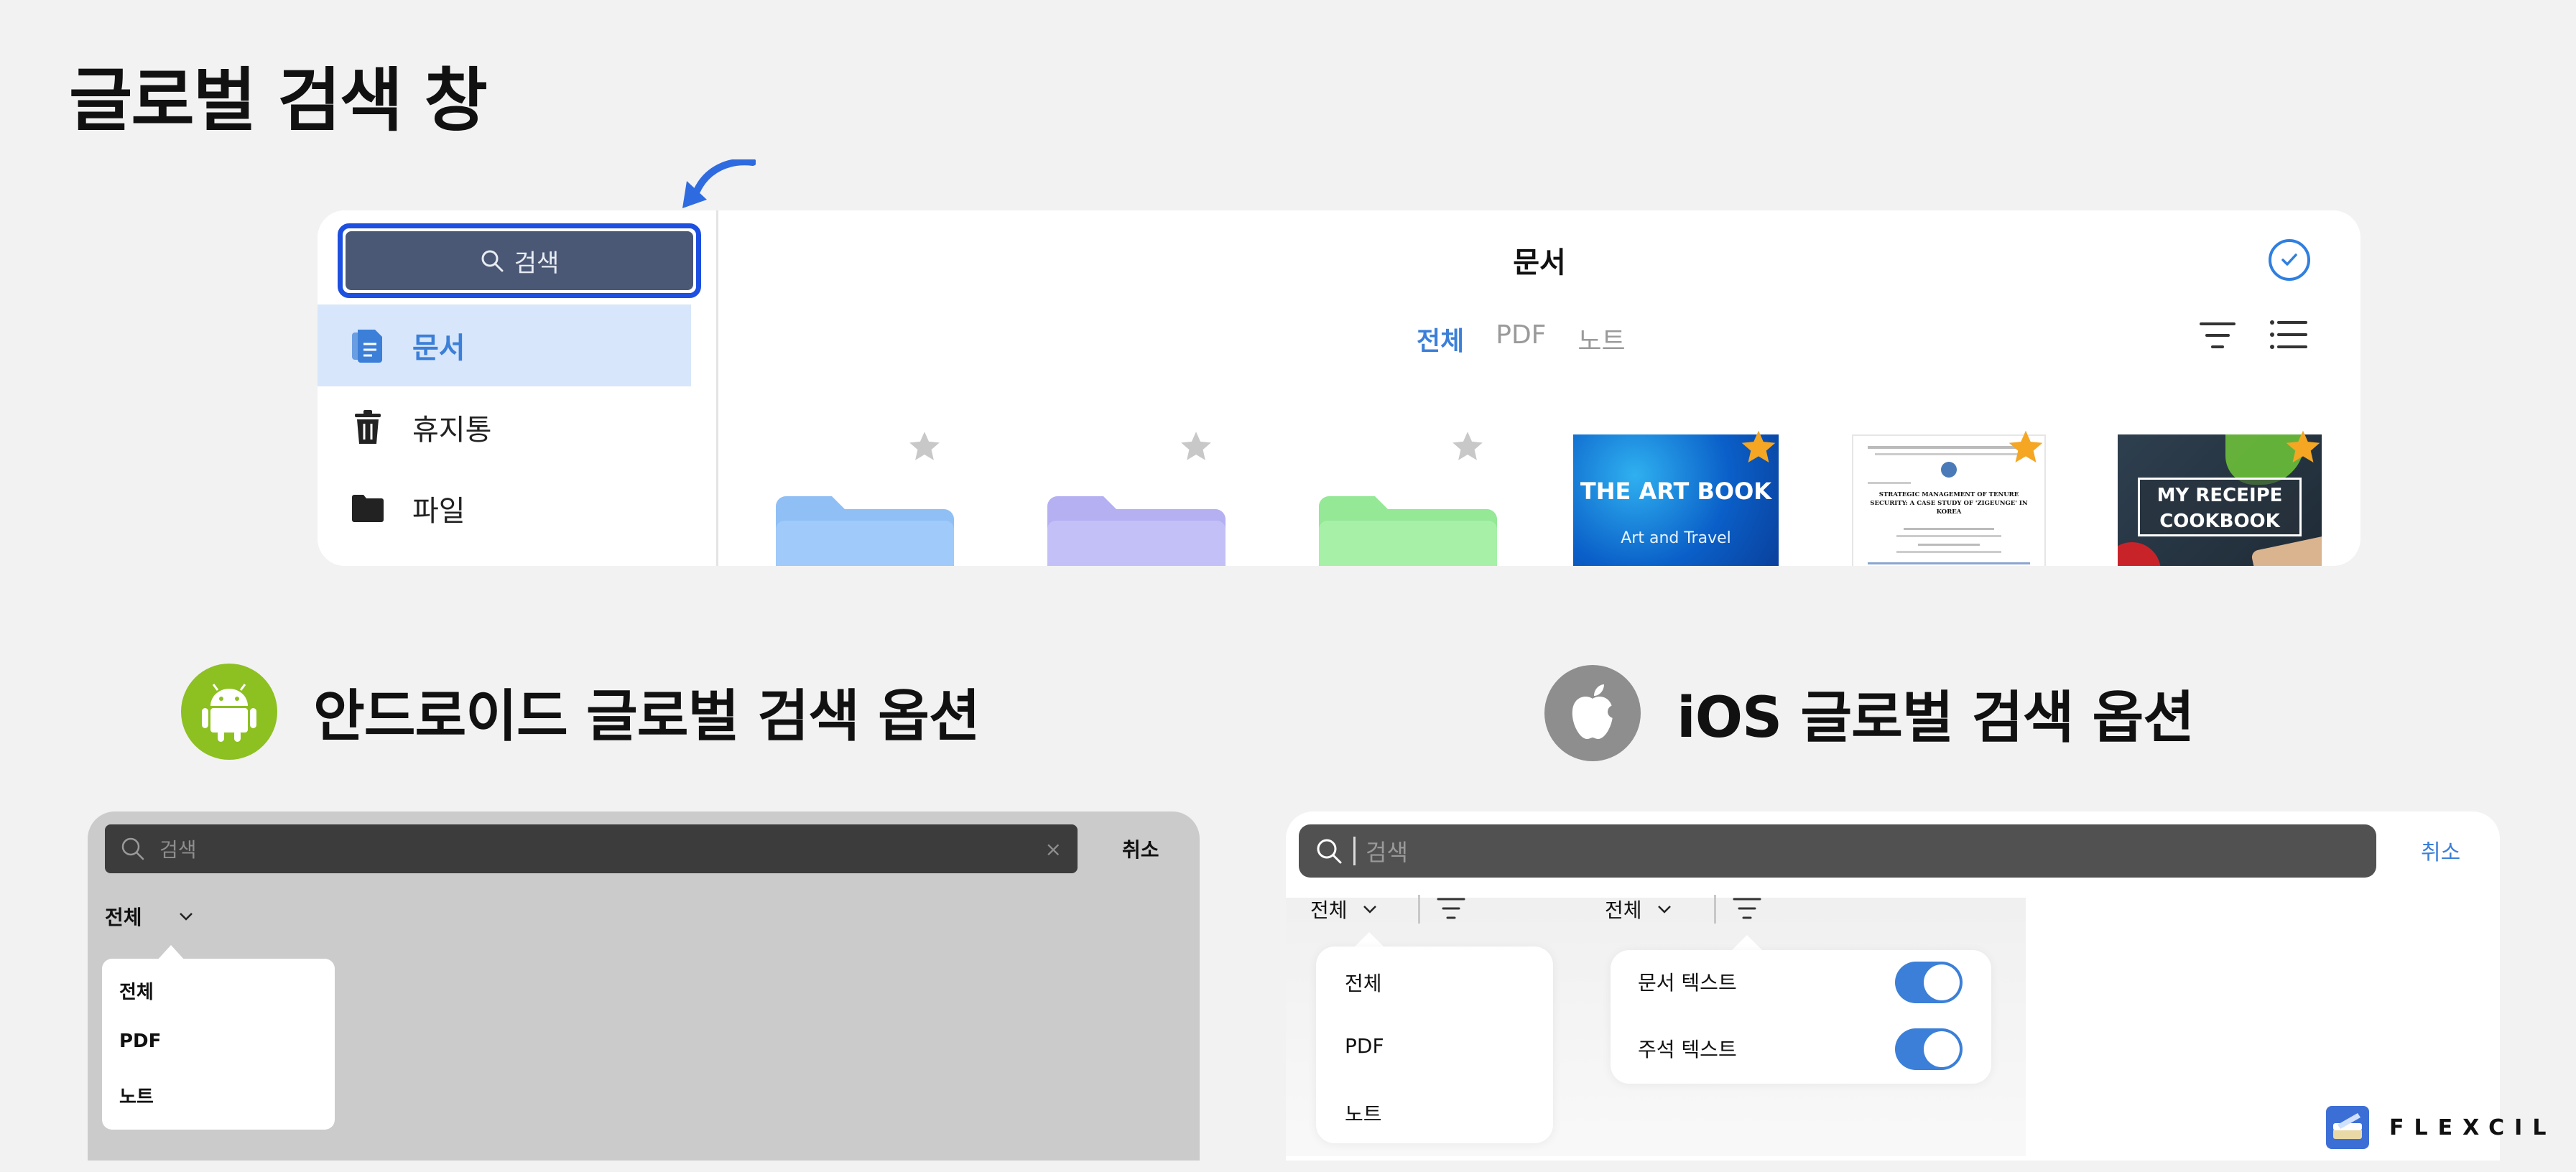 The image size is (2576, 1172). I want to click on sidebar-item-label: 휴지통, so click(452, 431).